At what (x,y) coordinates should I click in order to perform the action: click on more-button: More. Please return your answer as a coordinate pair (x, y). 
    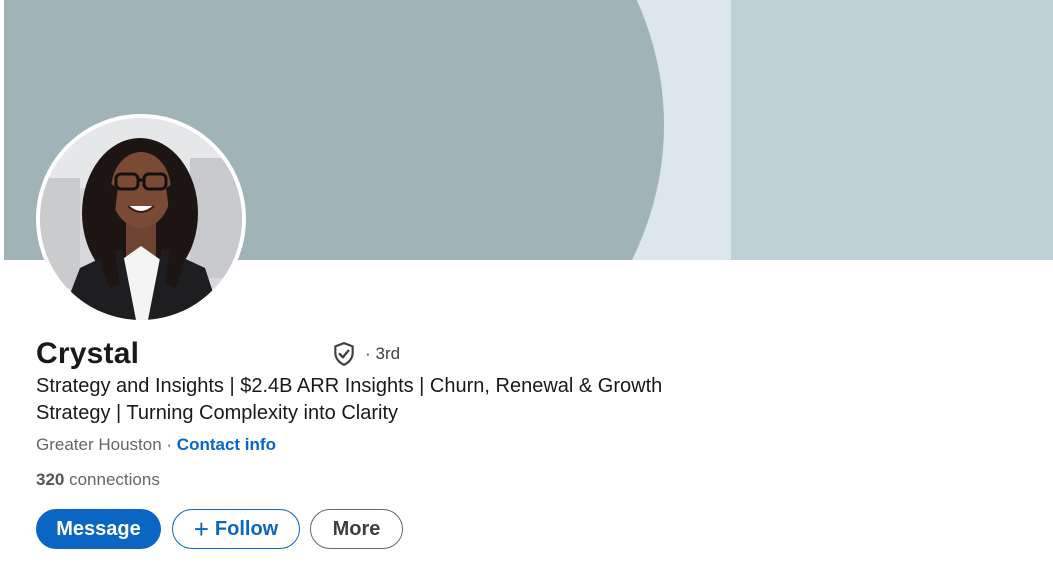
    Looking at the image, I should click on (356, 529).